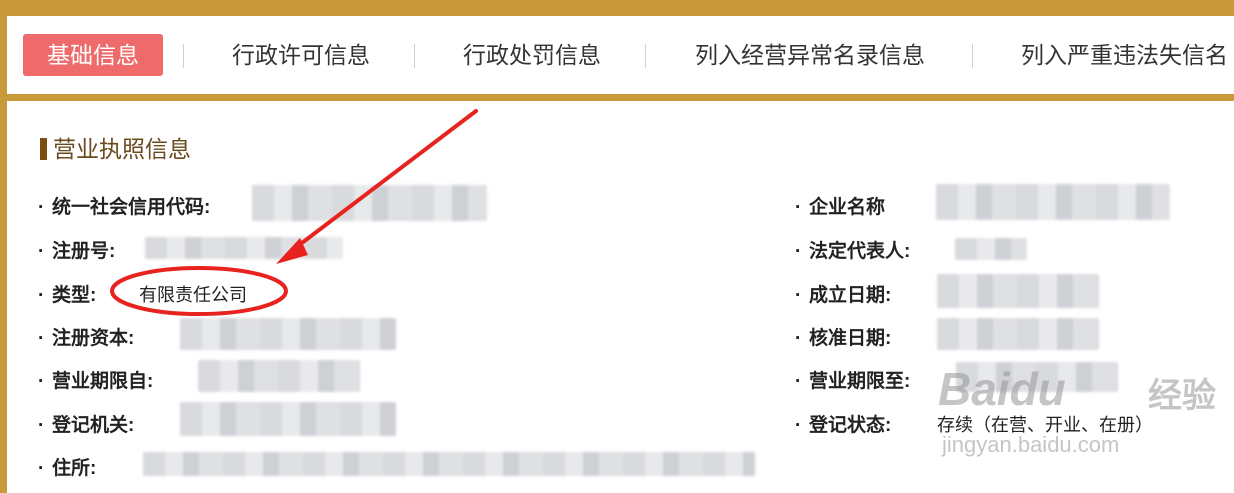 This screenshot has width=1234, height=493. What do you see at coordinates (199, 291) in the screenshot?
I see `red-circle-annotation` at bounding box center [199, 291].